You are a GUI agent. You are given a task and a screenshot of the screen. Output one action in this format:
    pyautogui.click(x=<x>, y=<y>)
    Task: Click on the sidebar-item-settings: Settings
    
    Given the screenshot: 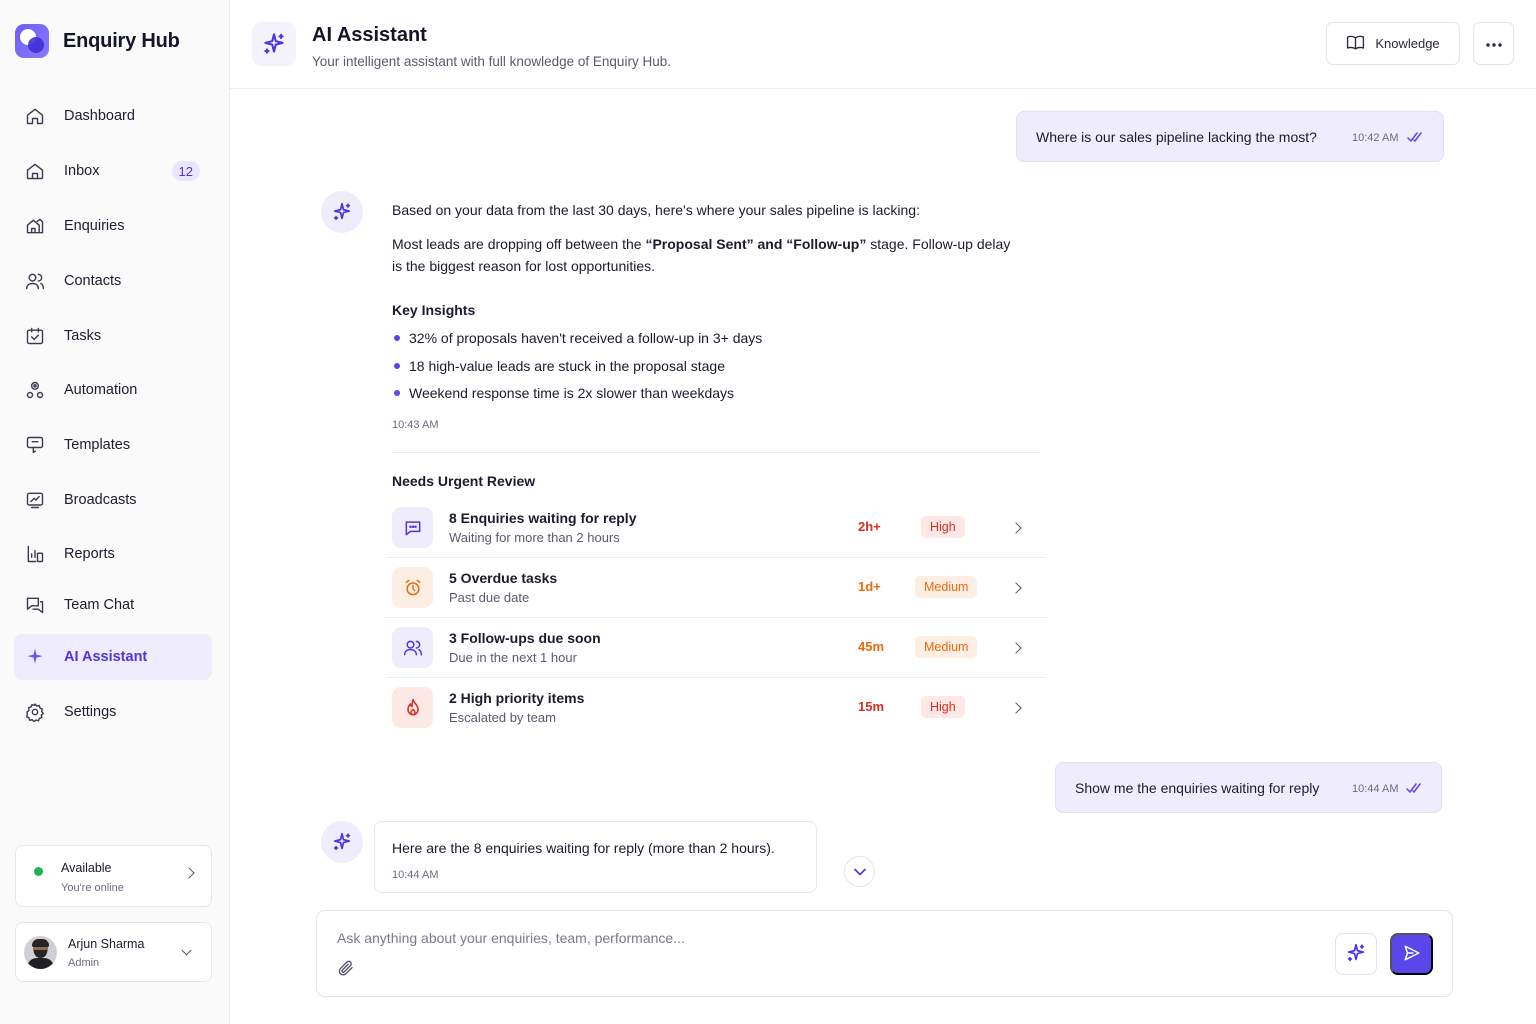 What is the action you would take?
    pyautogui.click(x=113, y=712)
    